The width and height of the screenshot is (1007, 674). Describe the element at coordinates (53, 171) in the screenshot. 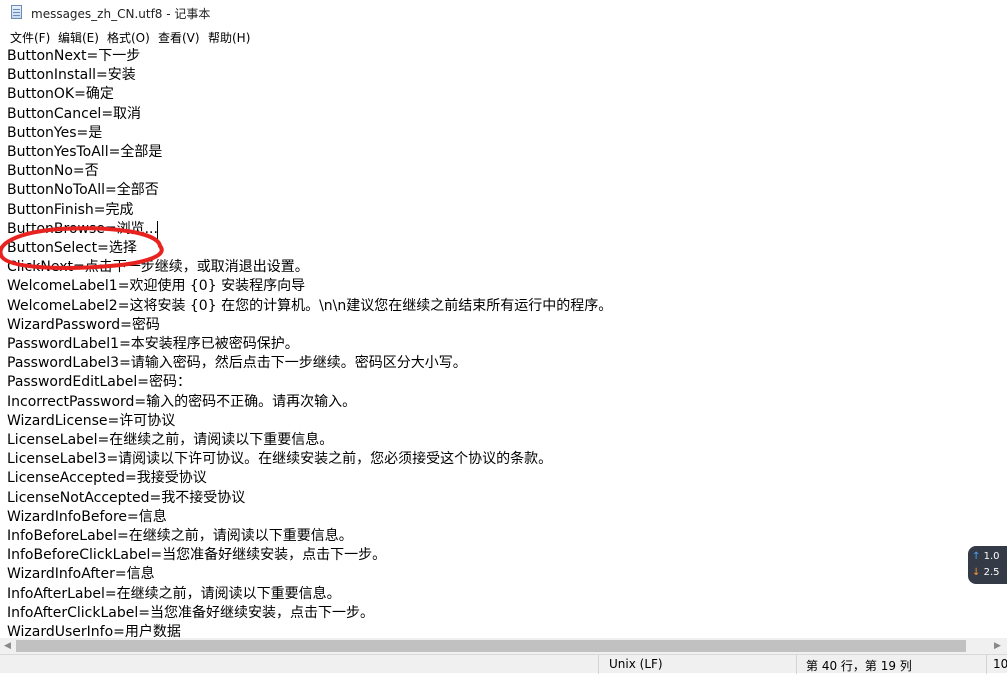

I see `text-line: ButtonNo=否` at that location.